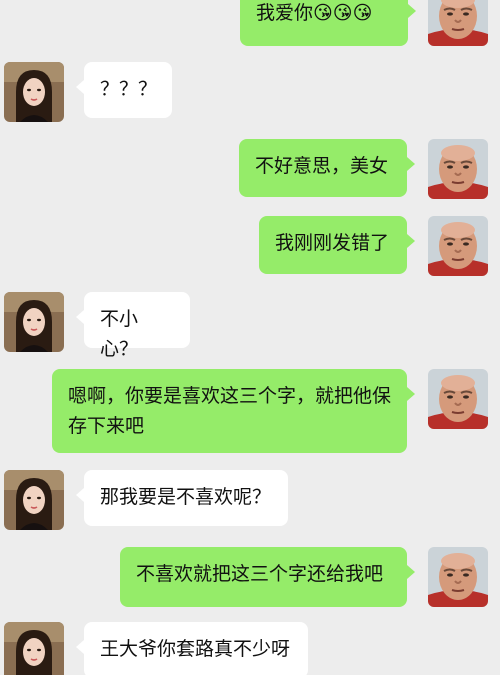 Image resolution: width=500 pixels, height=675 pixels. What do you see at coordinates (233, 411) in the screenshot?
I see `message-bubble: 嗯啊，你要是喜欢这三个字，就把他保存下来吧` at bounding box center [233, 411].